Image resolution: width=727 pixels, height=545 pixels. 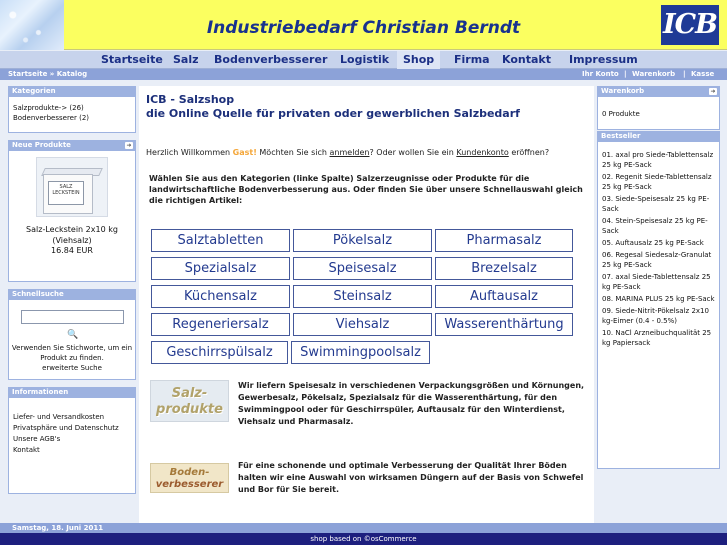 I want to click on information-header: Informationen, so click(x=72, y=392).